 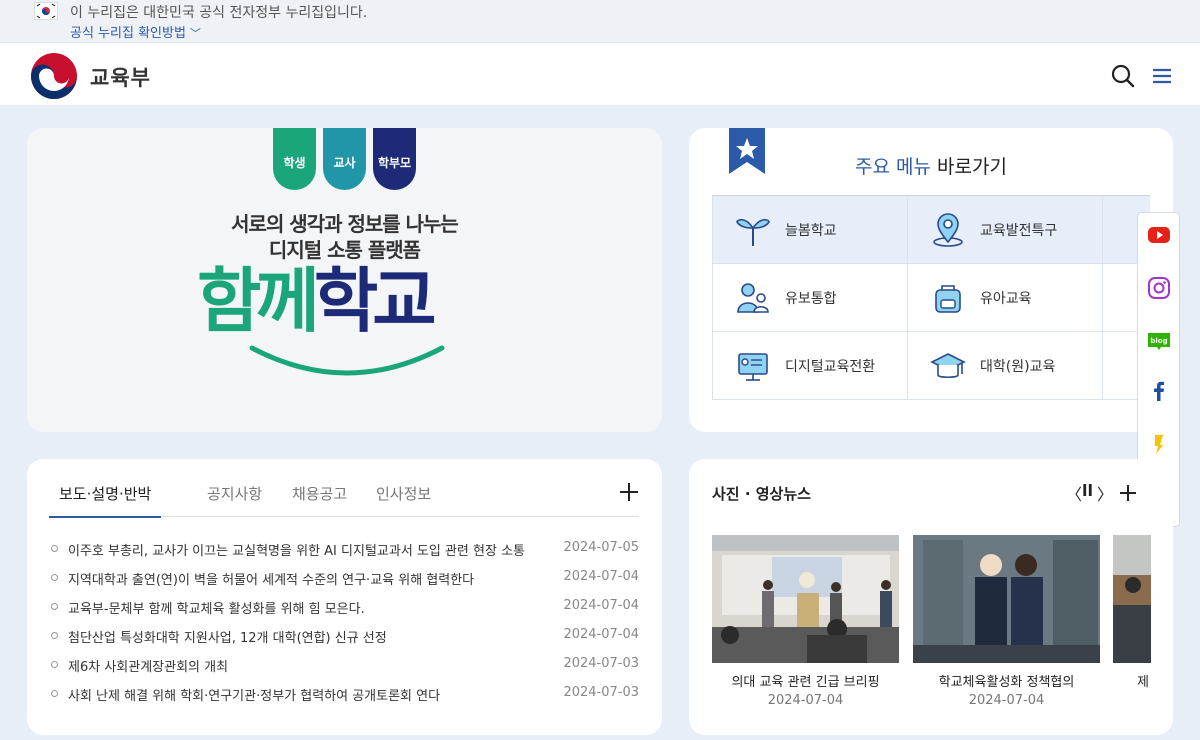 What do you see at coordinates (1159, 444) in the screenshot?
I see `kakao-story-icon` at bounding box center [1159, 444].